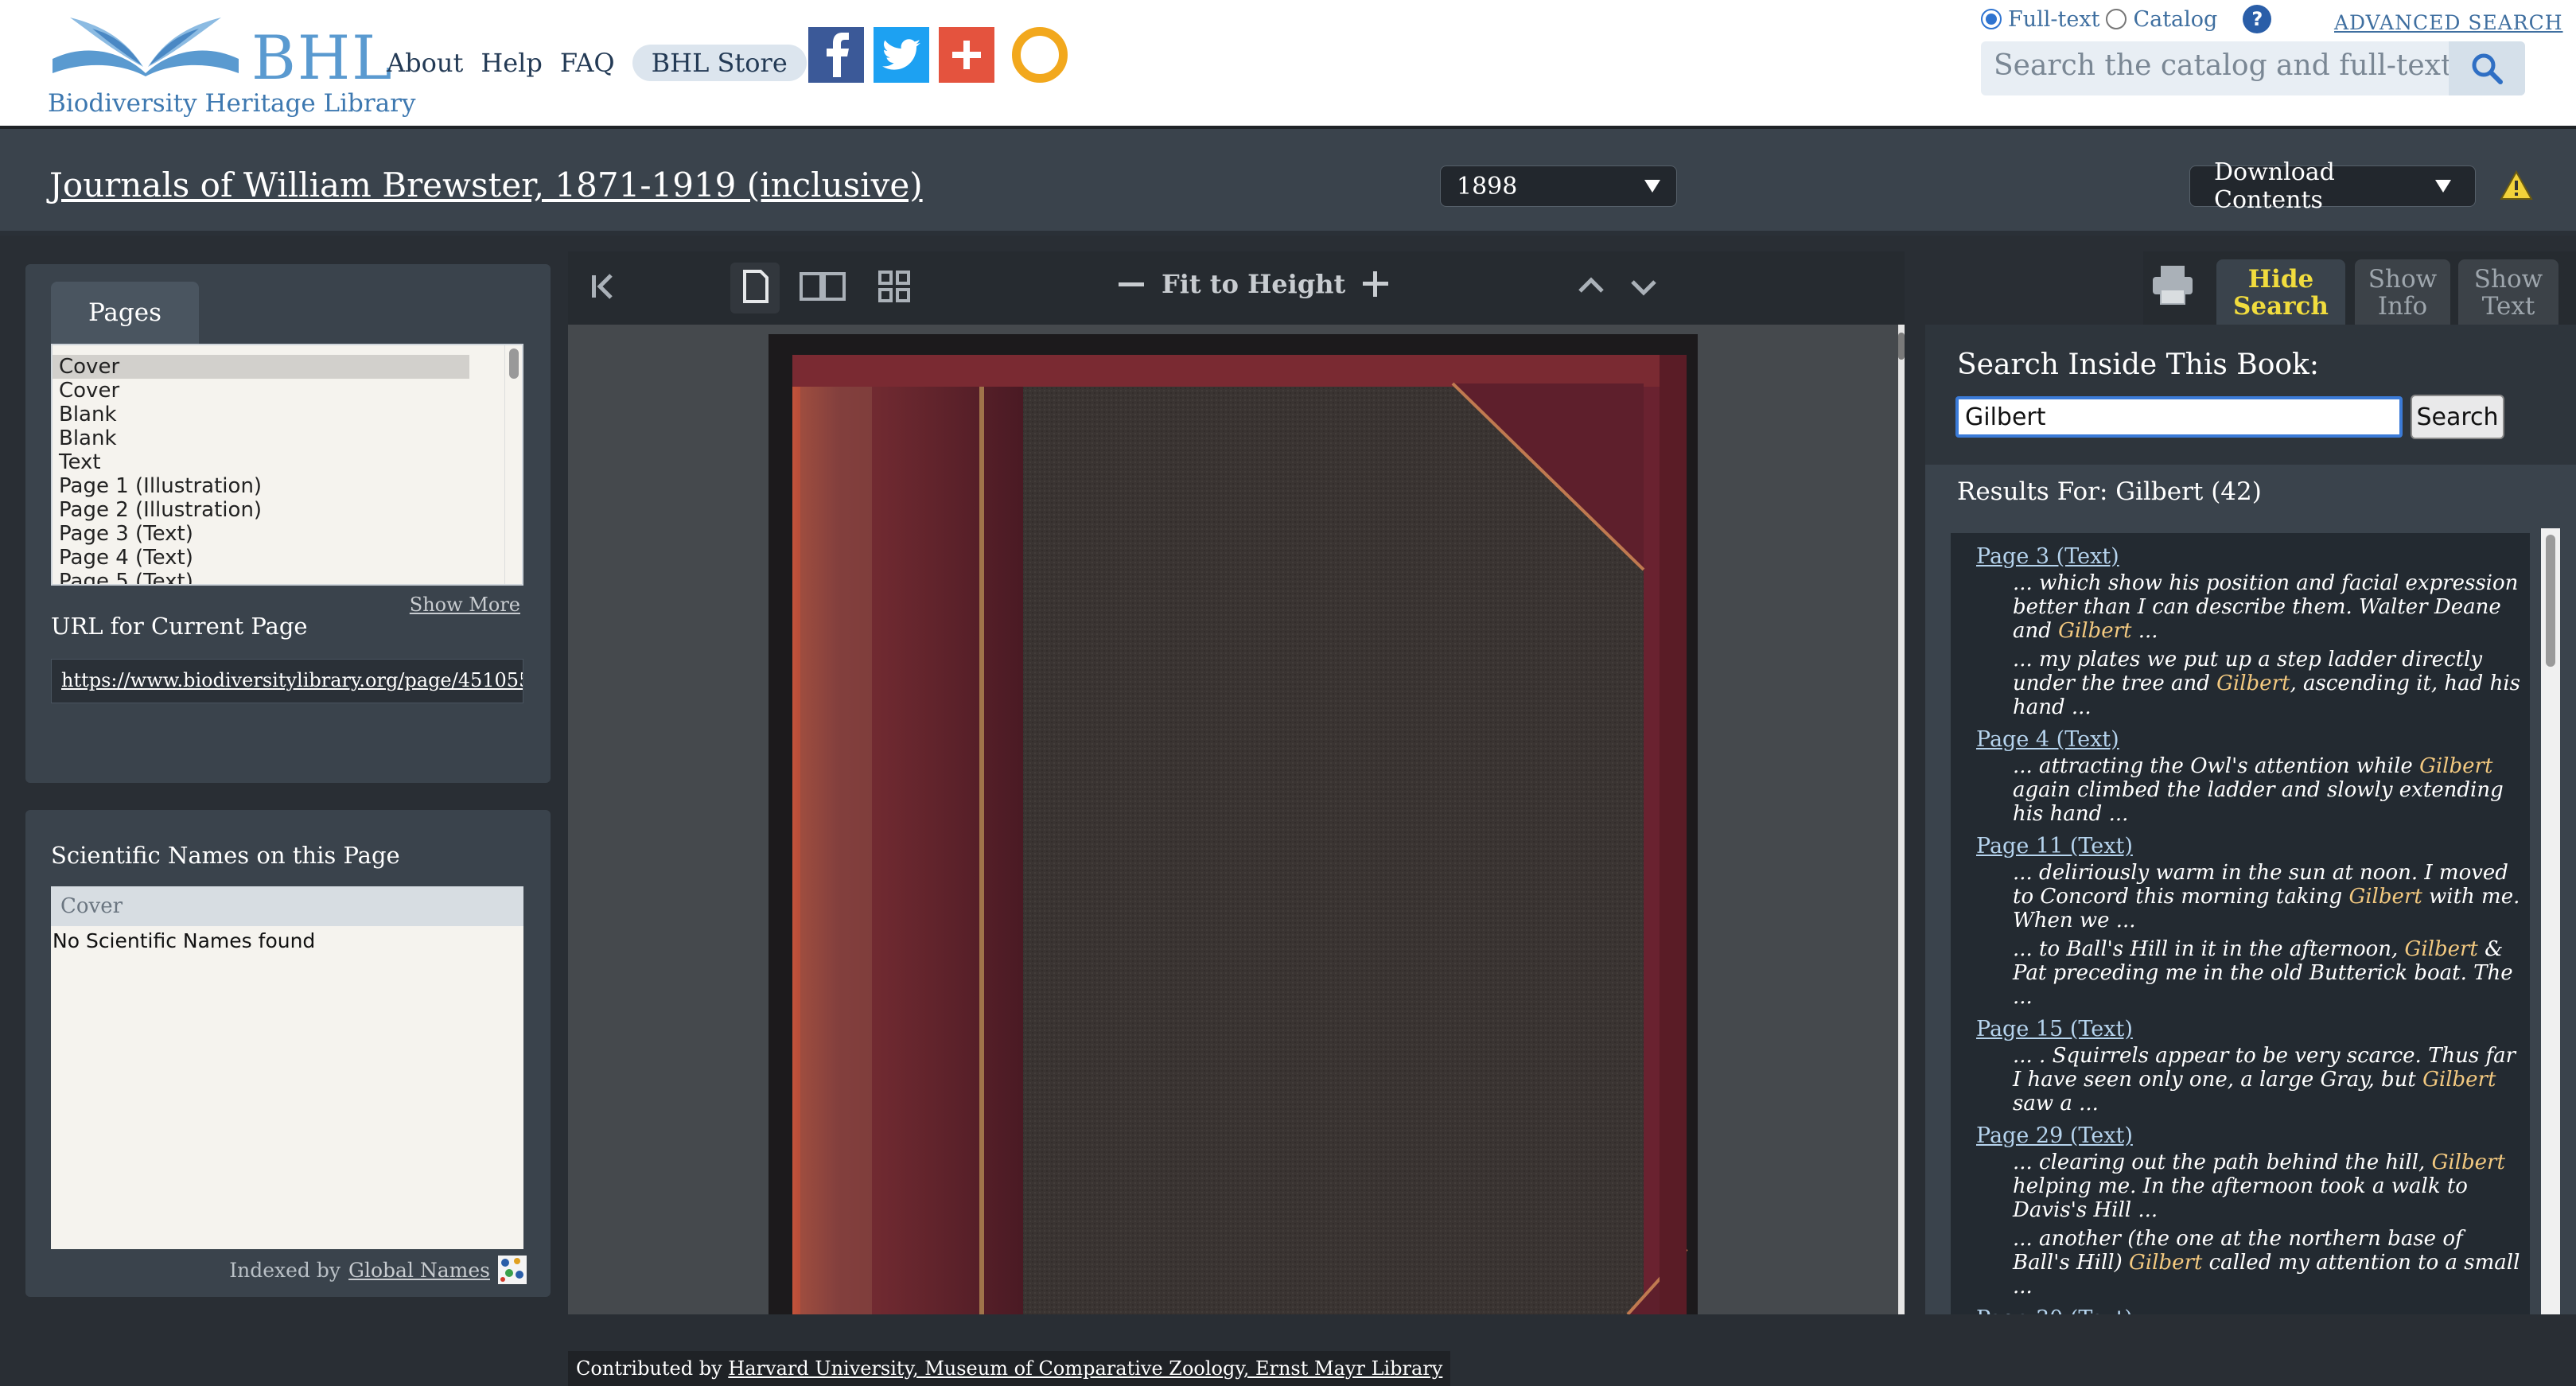 Image resolution: width=2576 pixels, height=1386 pixels. Describe the element at coordinates (2240, 1310) in the screenshot. I see `search-result-page-link: Page 30 (Text)` at that location.